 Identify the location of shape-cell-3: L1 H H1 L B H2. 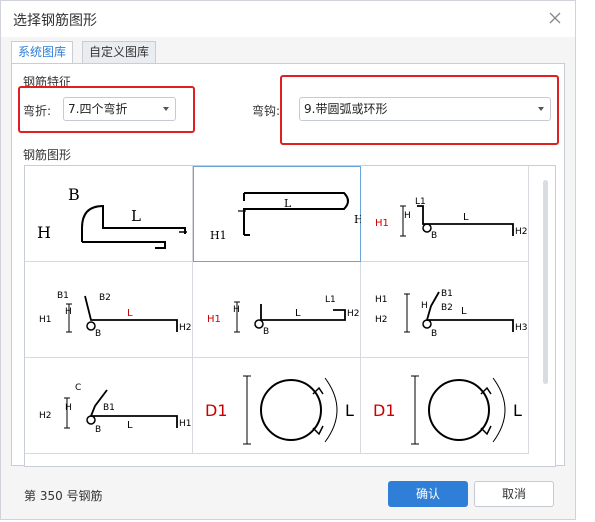
(445, 214).